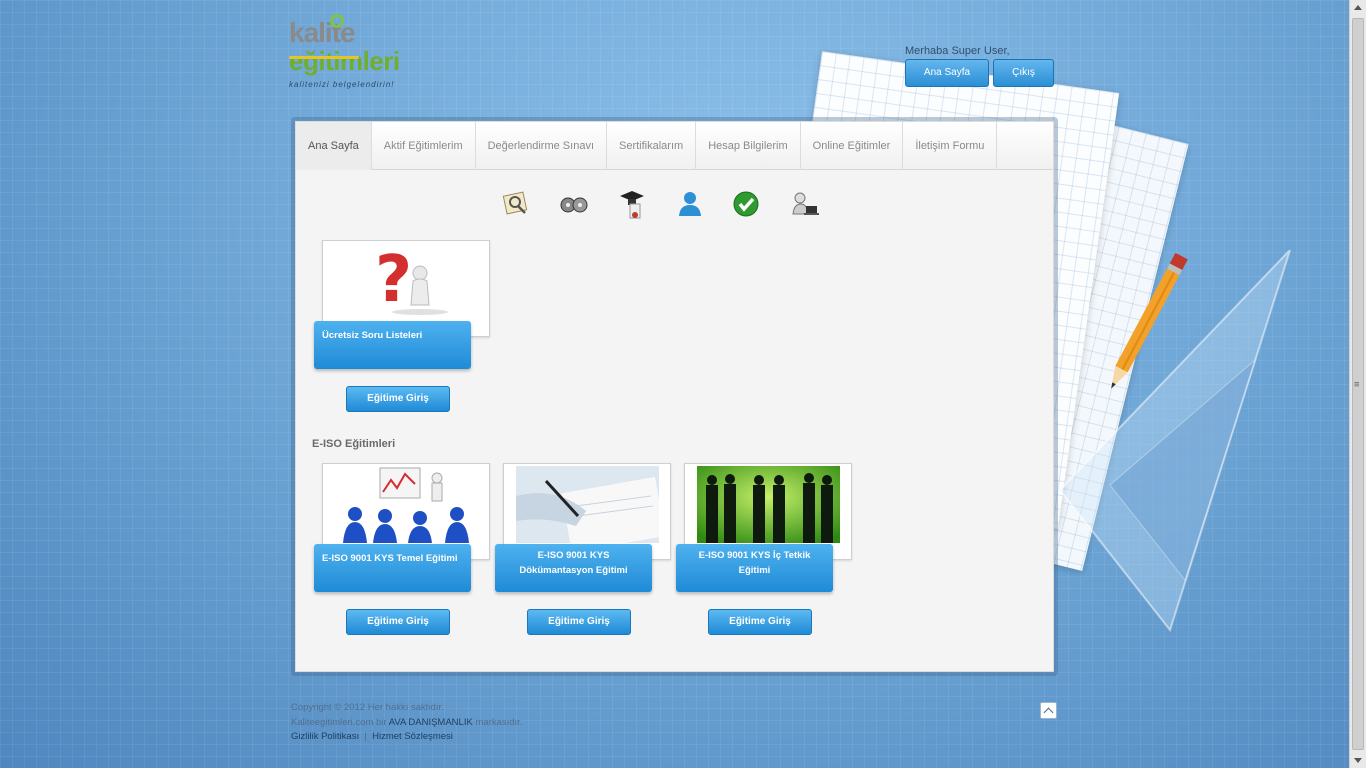 The height and width of the screenshot is (768, 1366). Describe the element at coordinates (690, 204) in the screenshot. I see `user-icon` at that location.